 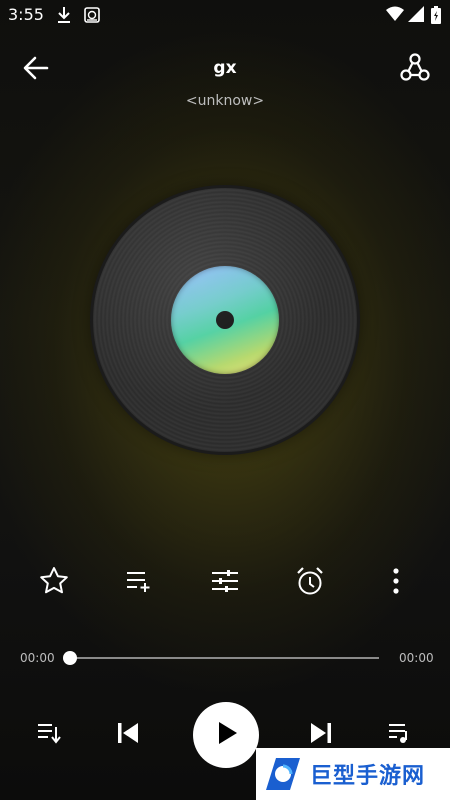 I want to click on playlist-add-icon, so click(x=139, y=583).